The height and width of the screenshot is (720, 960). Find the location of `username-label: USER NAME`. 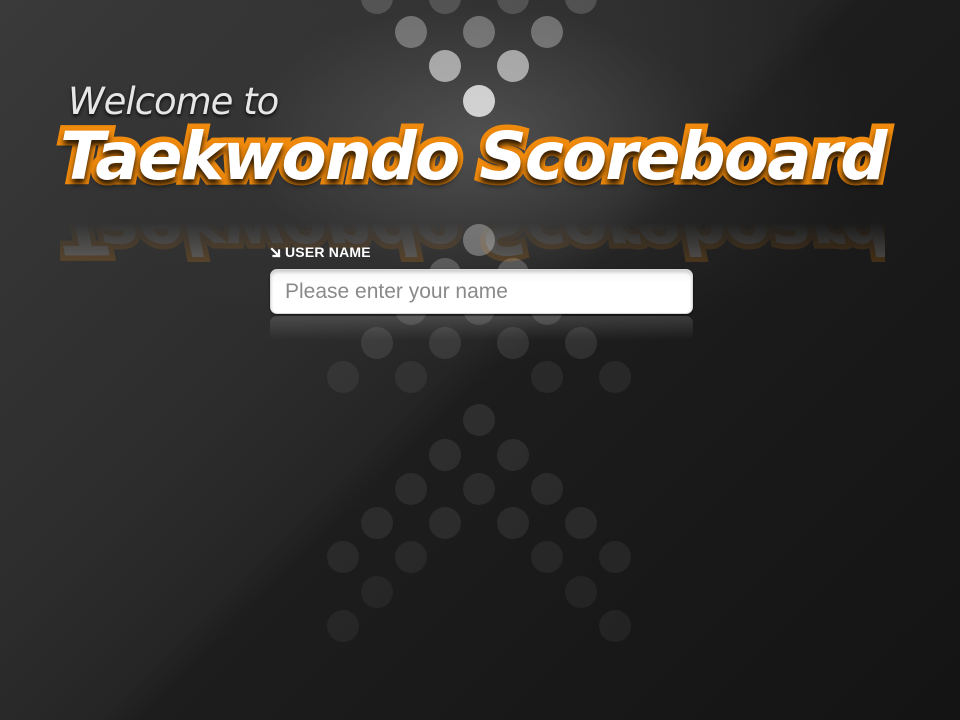

username-label: USER NAME is located at coordinates (320, 252).